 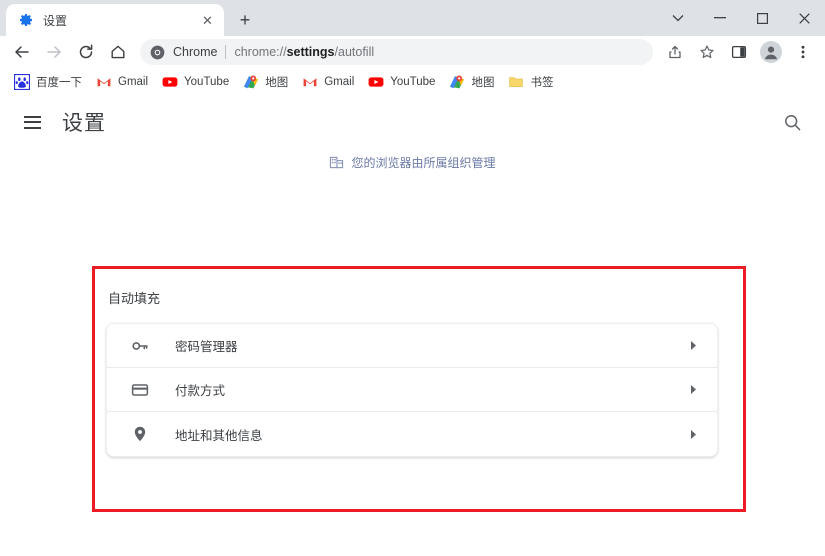 I want to click on settings-toolbar: 设置, so click(x=412, y=122).